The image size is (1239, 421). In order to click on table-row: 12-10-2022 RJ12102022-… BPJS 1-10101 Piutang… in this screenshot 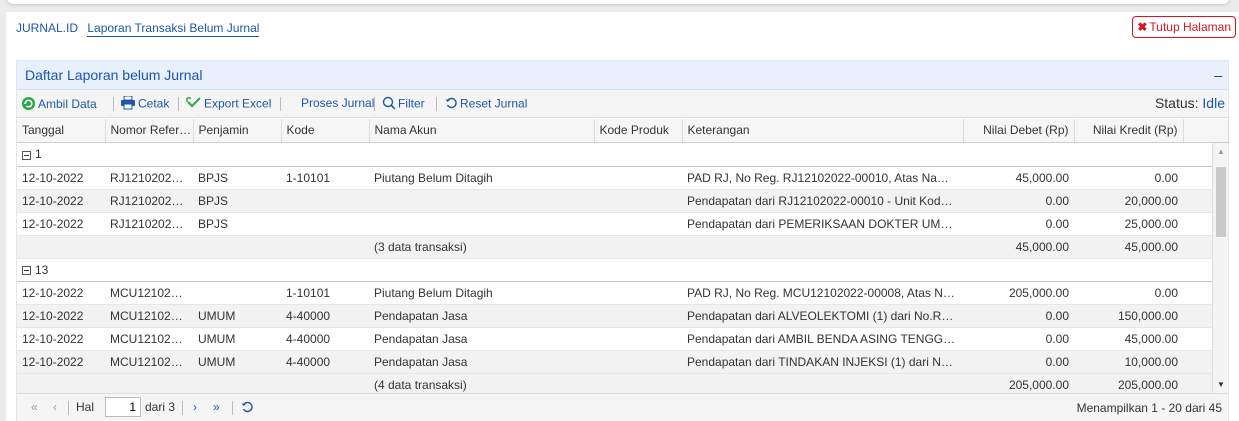, I will do `click(614, 178)`.